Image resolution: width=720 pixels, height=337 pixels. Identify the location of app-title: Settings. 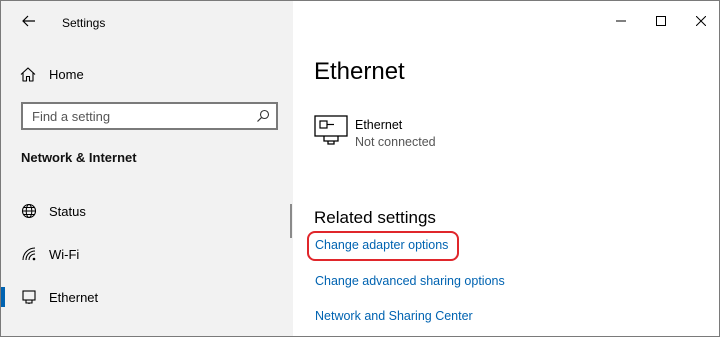
(84, 23).